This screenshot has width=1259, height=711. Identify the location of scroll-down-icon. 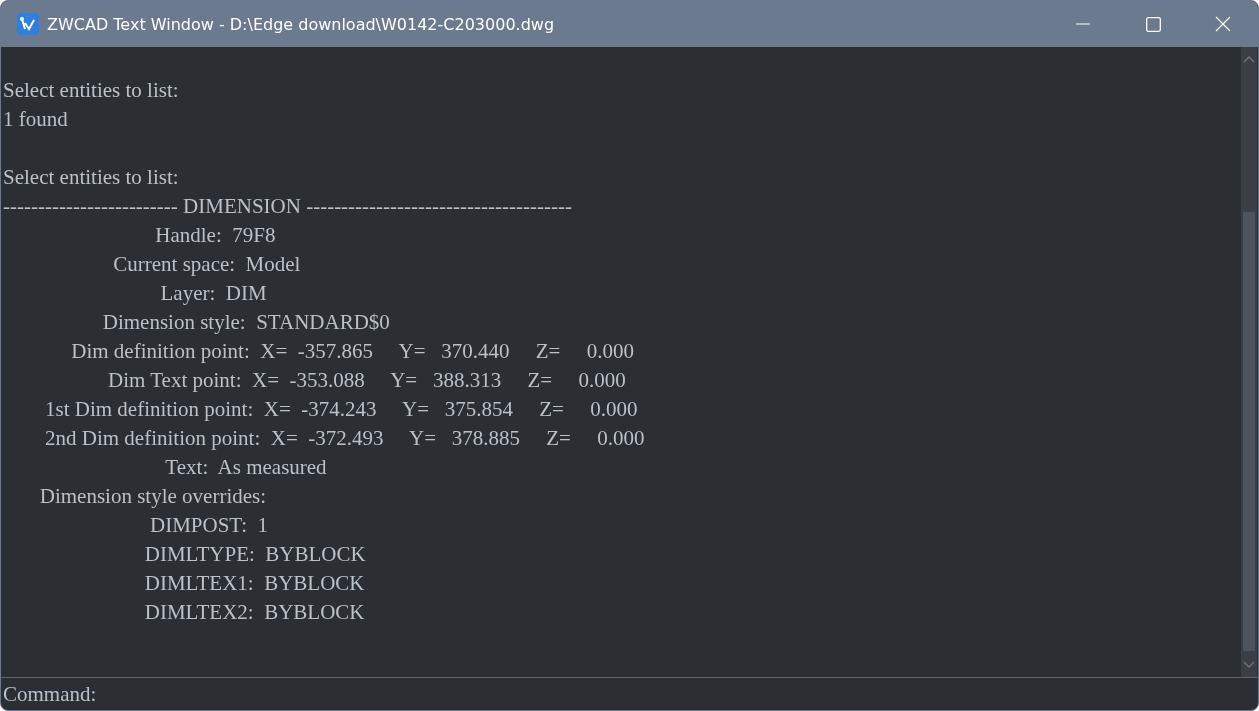
(1249, 664).